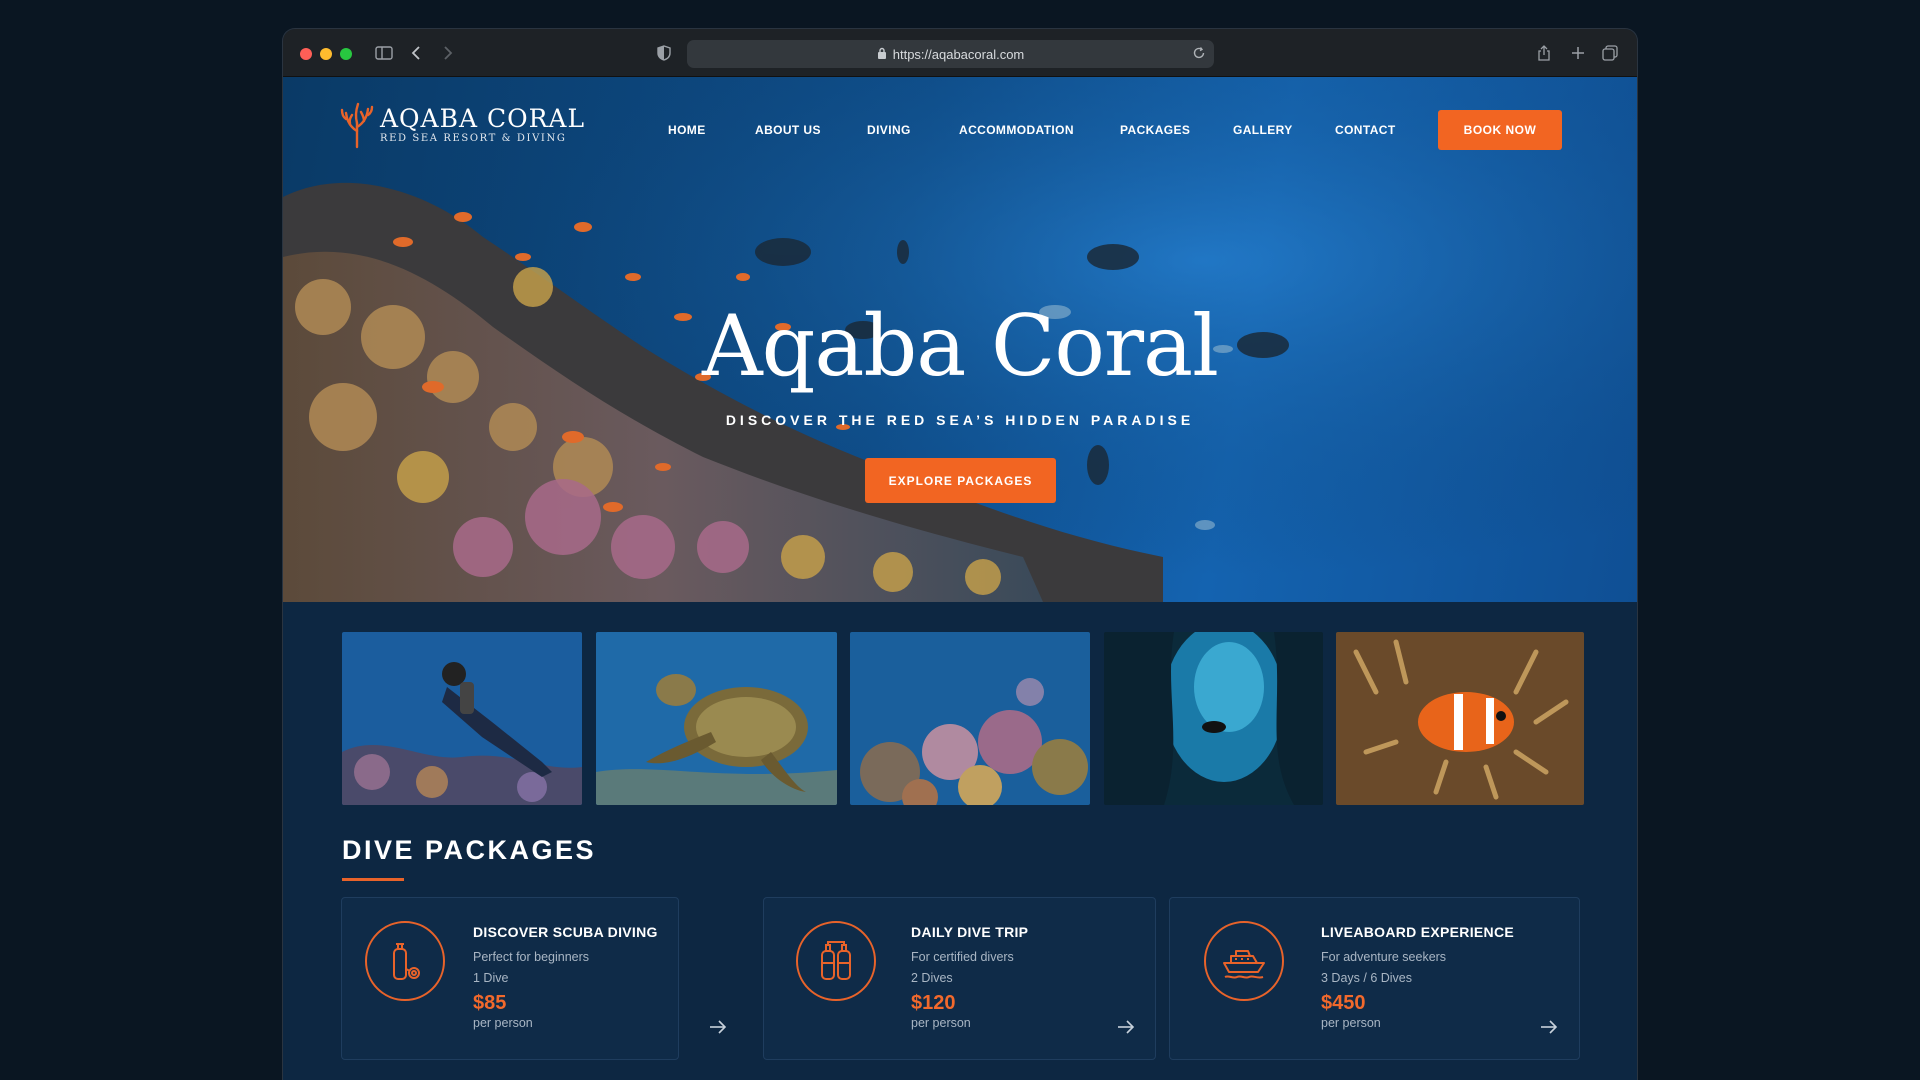 The width and height of the screenshot is (1920, 1080). Describe the element at coordinates (836, 961) in the screenshot. I see `twin-tanks-icon` at that location.